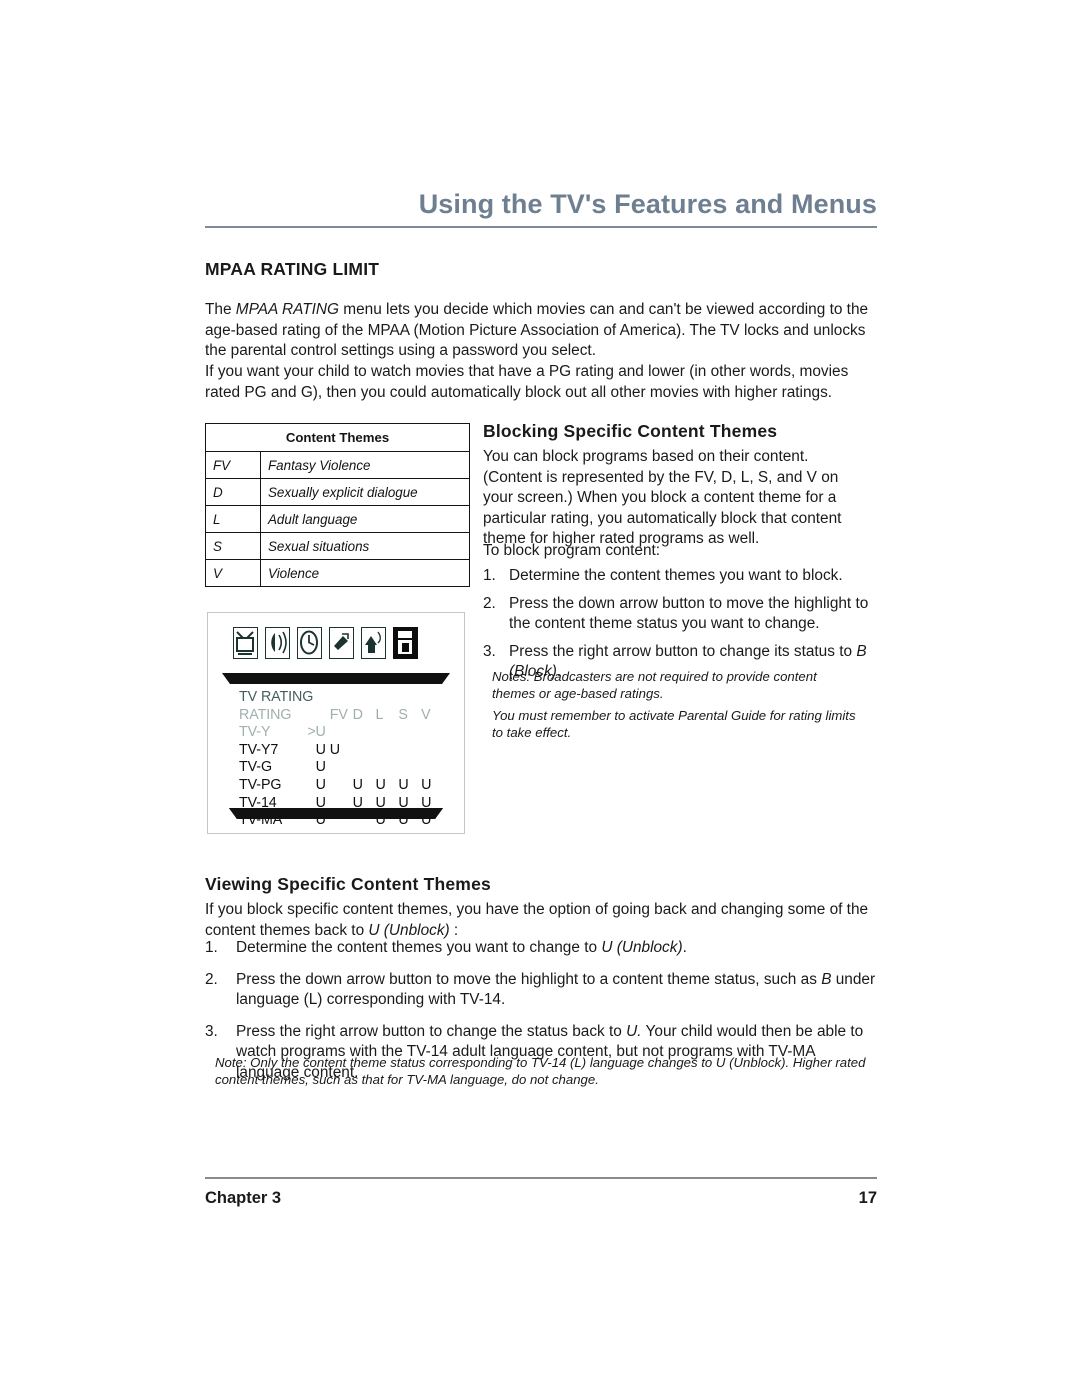  What do you see at coordinates (867, 1198) in the screenshot?
I see `footer-page-number: 17` at bounding box center [867, 1198].